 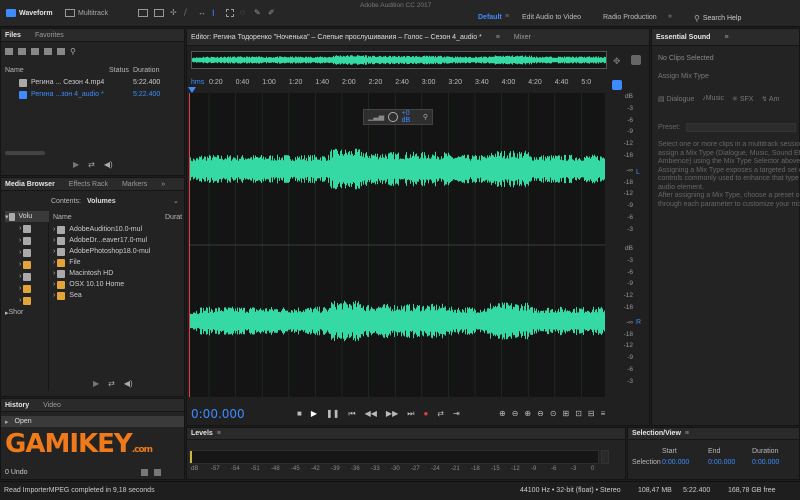 What do you see at coordinates (490, 17) in the screenshot?
I see `workspace-default-tab: Default` at bounding box center [490, 17].